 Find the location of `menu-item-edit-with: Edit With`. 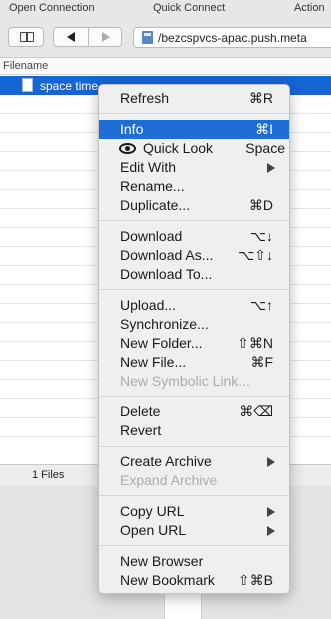

menu-item-edit-with: Edit With is located at coordinates (194, 167).